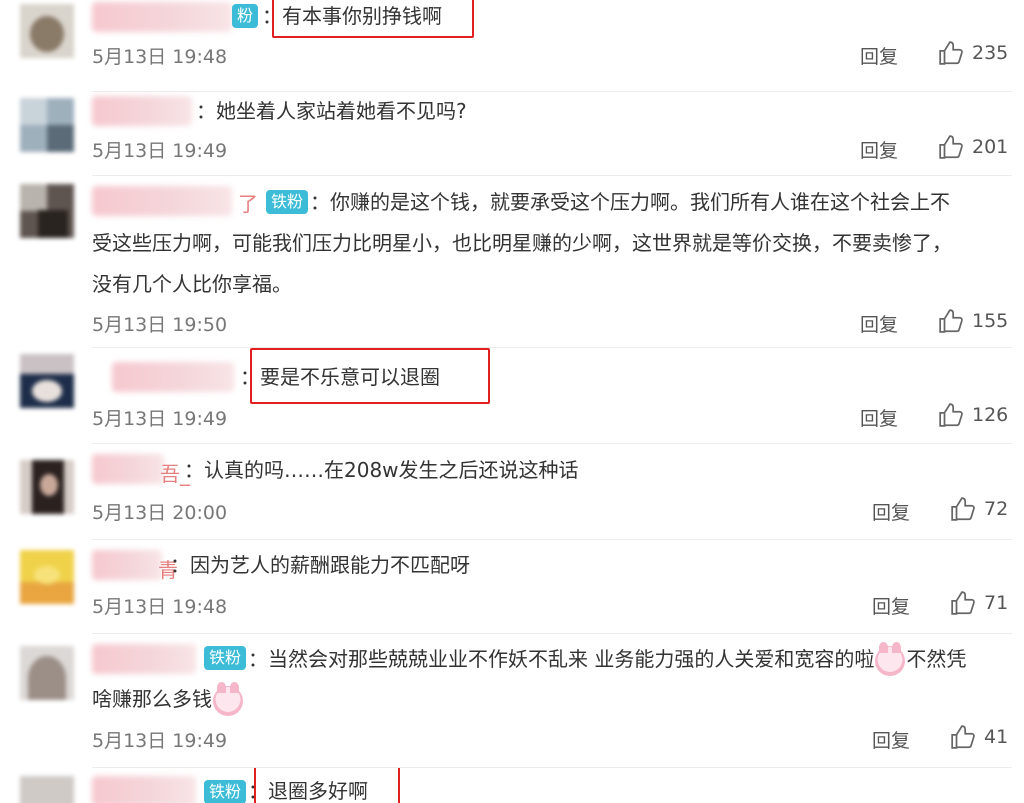  Describe the element at coordinates (990, 321) in the screenshot. I see `like-count: 155` at that location.